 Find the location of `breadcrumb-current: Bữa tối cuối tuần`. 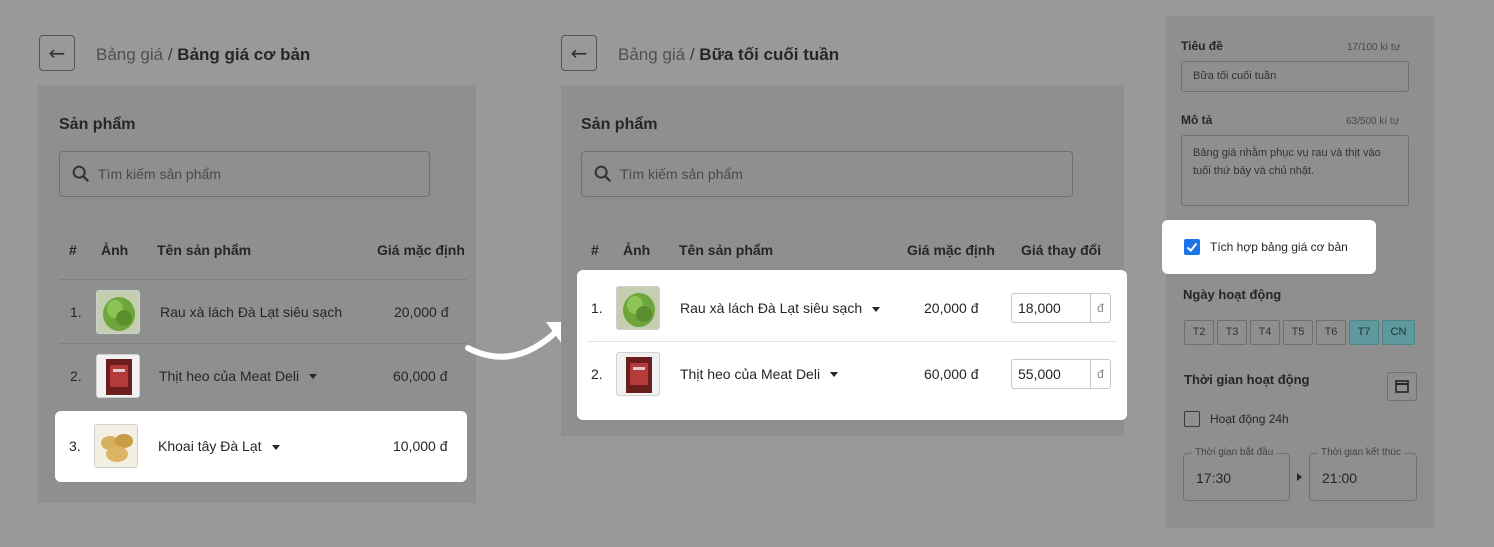

breadcrumb-current: Bữa tối cuối tuần is located at coordinates (769, 54).